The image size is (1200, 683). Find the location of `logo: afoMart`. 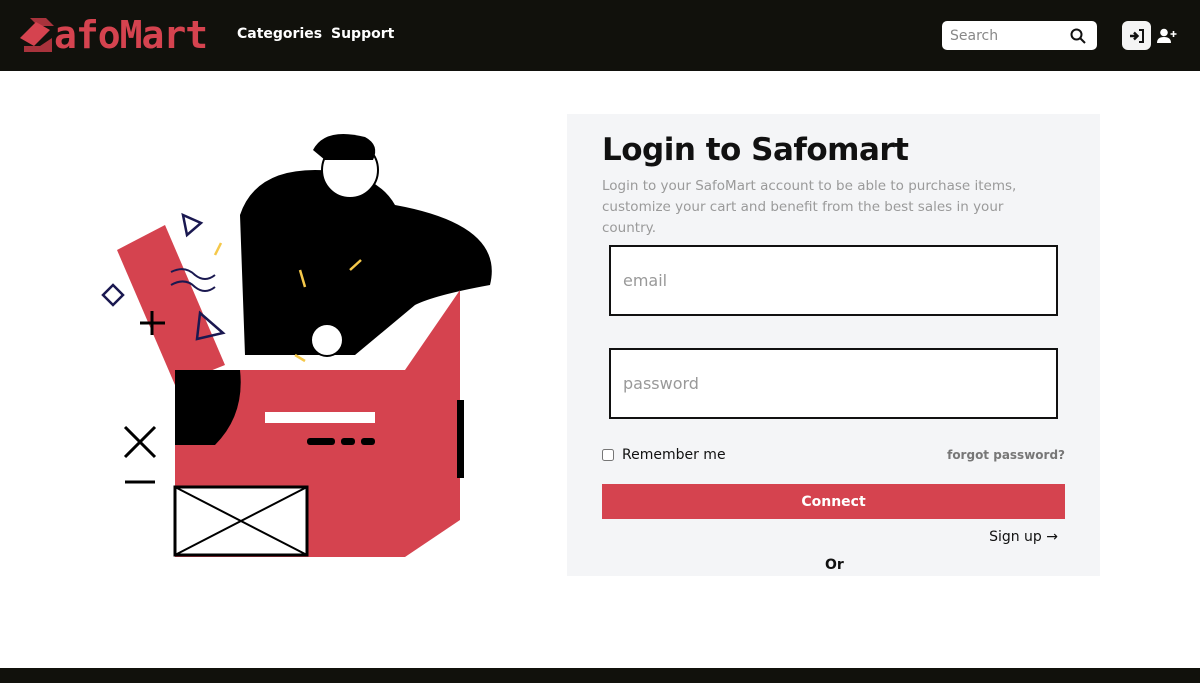

logo: afoMart is located at coordinates (112, 35).